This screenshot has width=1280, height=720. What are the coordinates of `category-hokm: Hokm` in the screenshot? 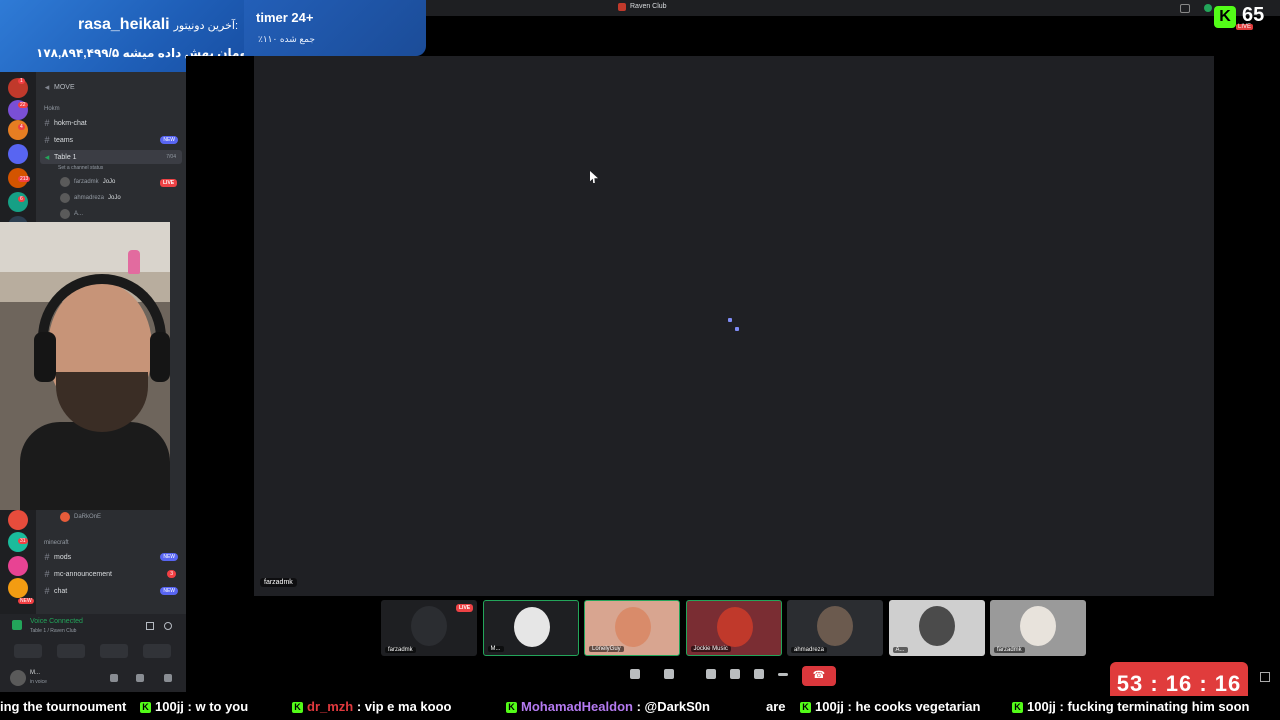 It's located at (52, 109).